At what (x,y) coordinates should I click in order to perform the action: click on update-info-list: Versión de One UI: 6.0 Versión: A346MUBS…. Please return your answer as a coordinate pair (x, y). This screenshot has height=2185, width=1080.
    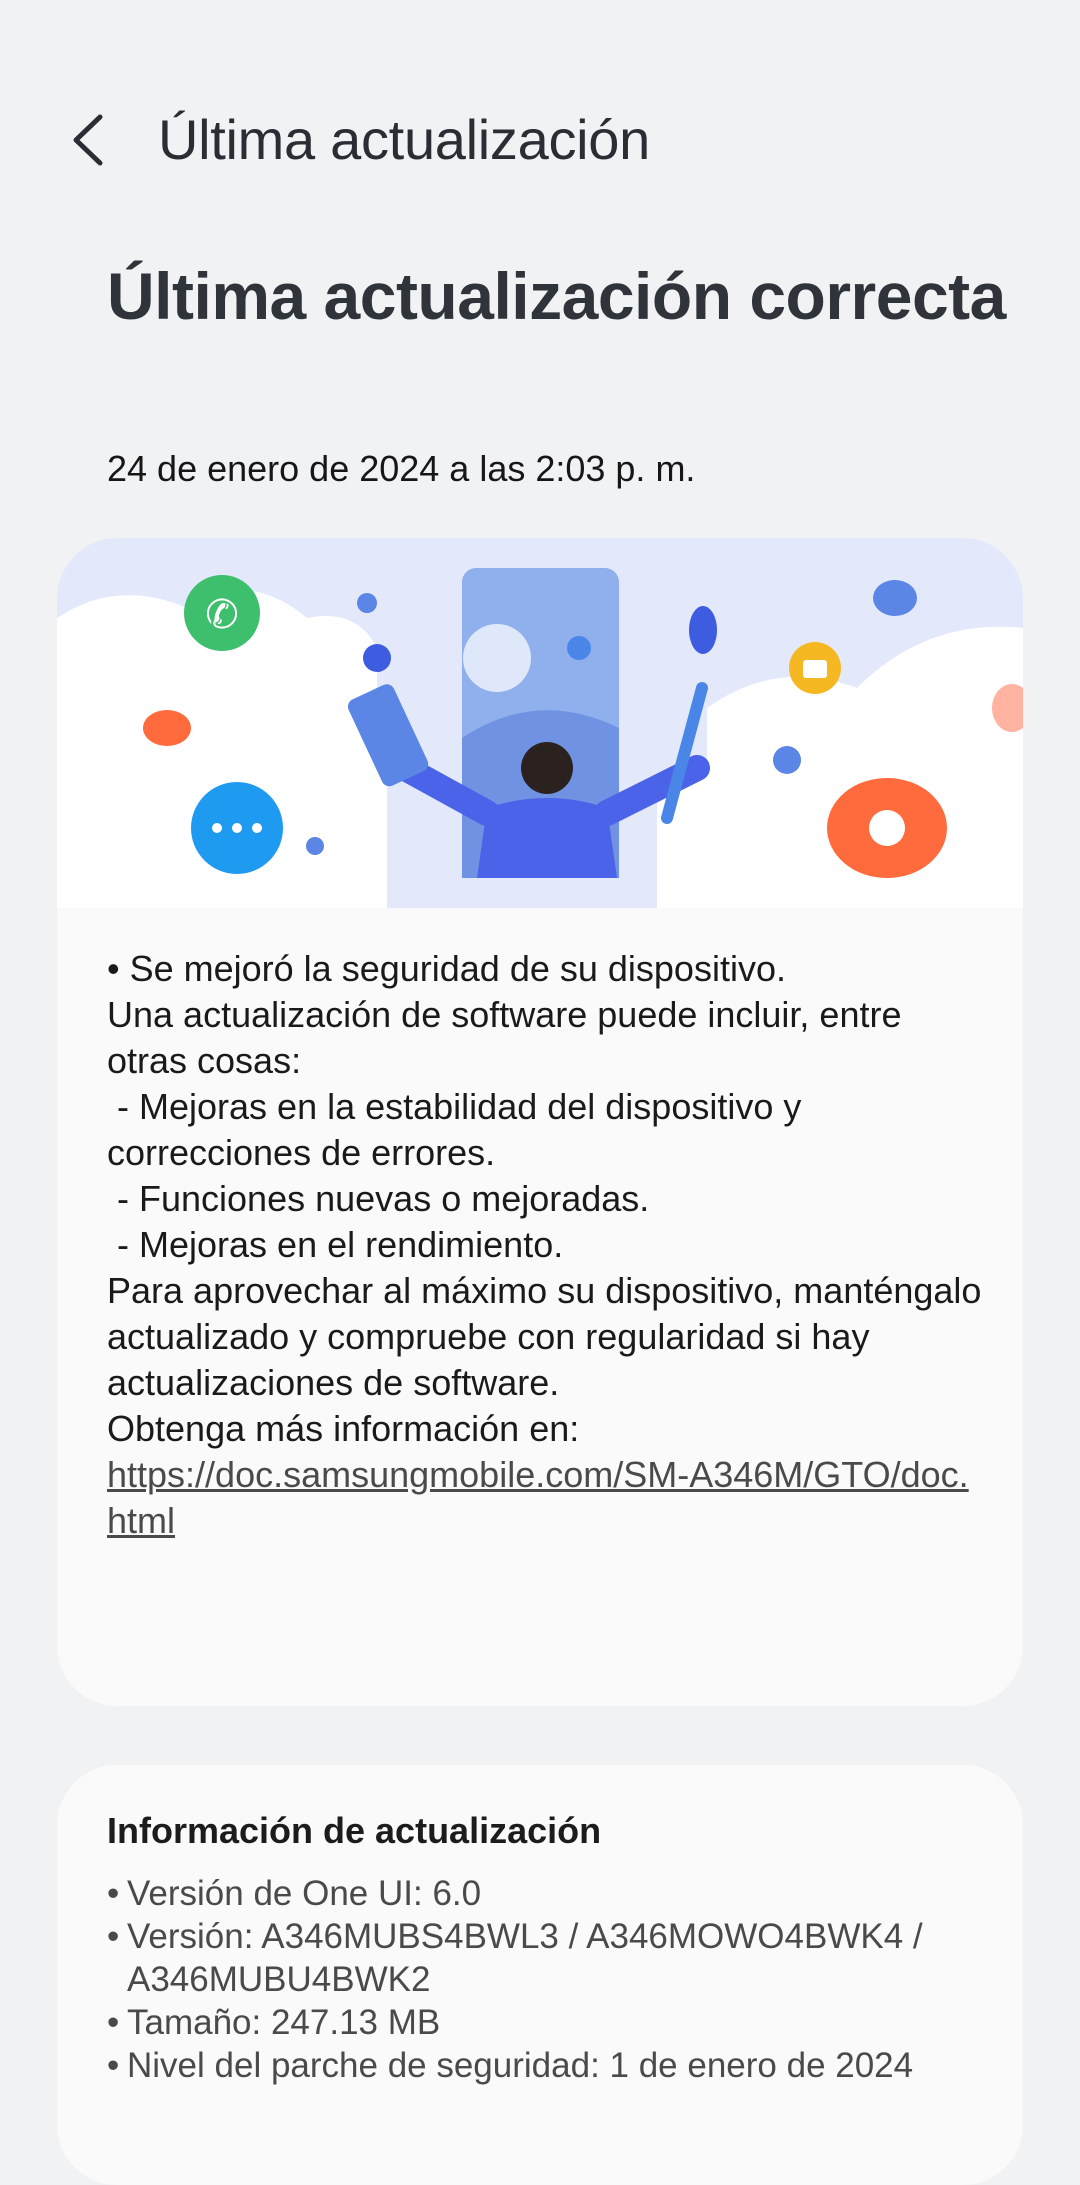
    Looking at the image, I should click on (557, 1979).